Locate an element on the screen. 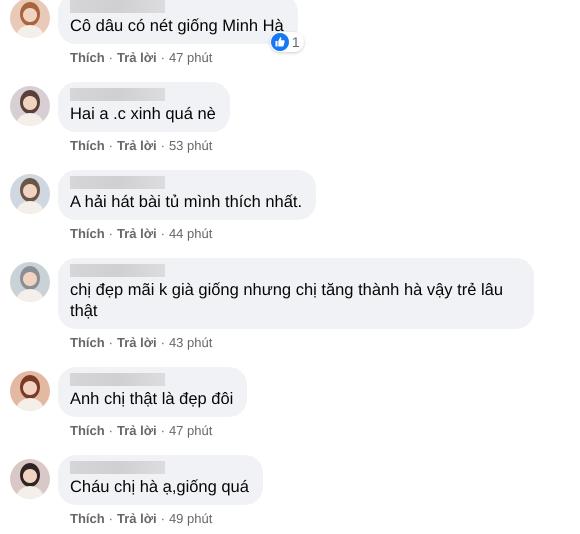 This screenshot has width=580, height=534. comment-text: Cháu chị hà ạ,giống quá is located at coordinates (159, 487).